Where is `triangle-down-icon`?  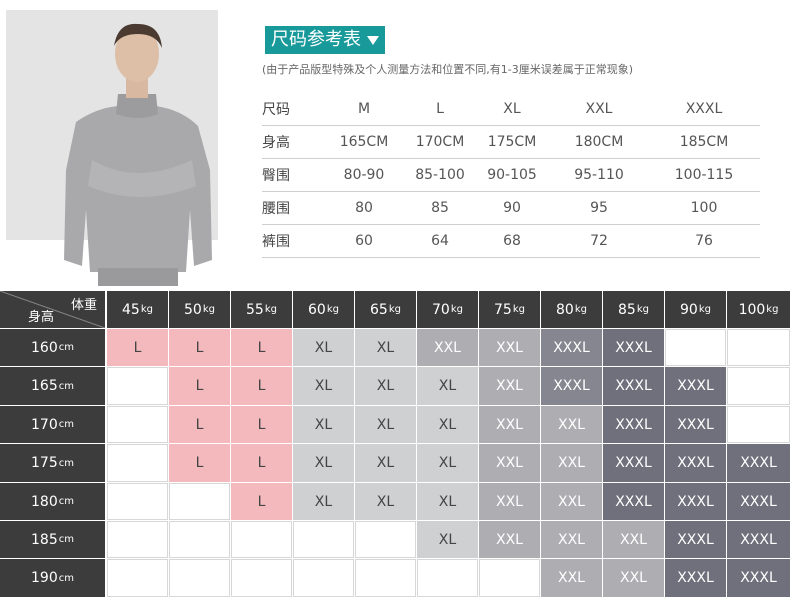 triangle-down-icon is located at coordinates (373, 40).